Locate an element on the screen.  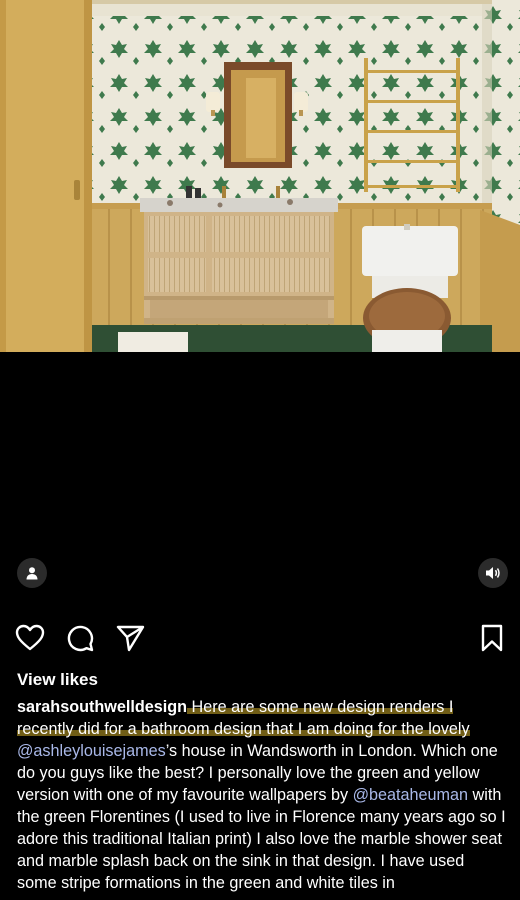
post-actions is located at coordinates (260, 639).